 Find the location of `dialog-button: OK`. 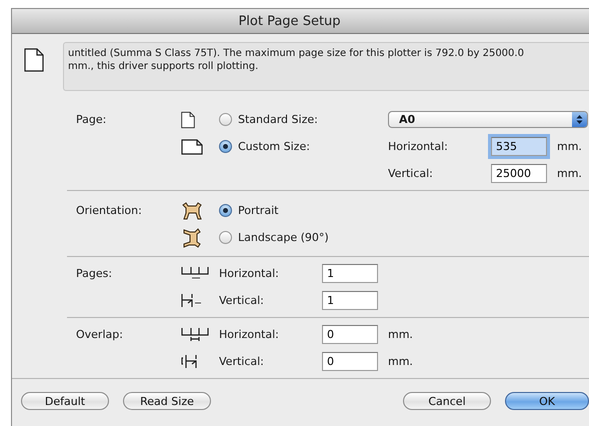

dialog-button: OK is located at coordinates (547, 401).